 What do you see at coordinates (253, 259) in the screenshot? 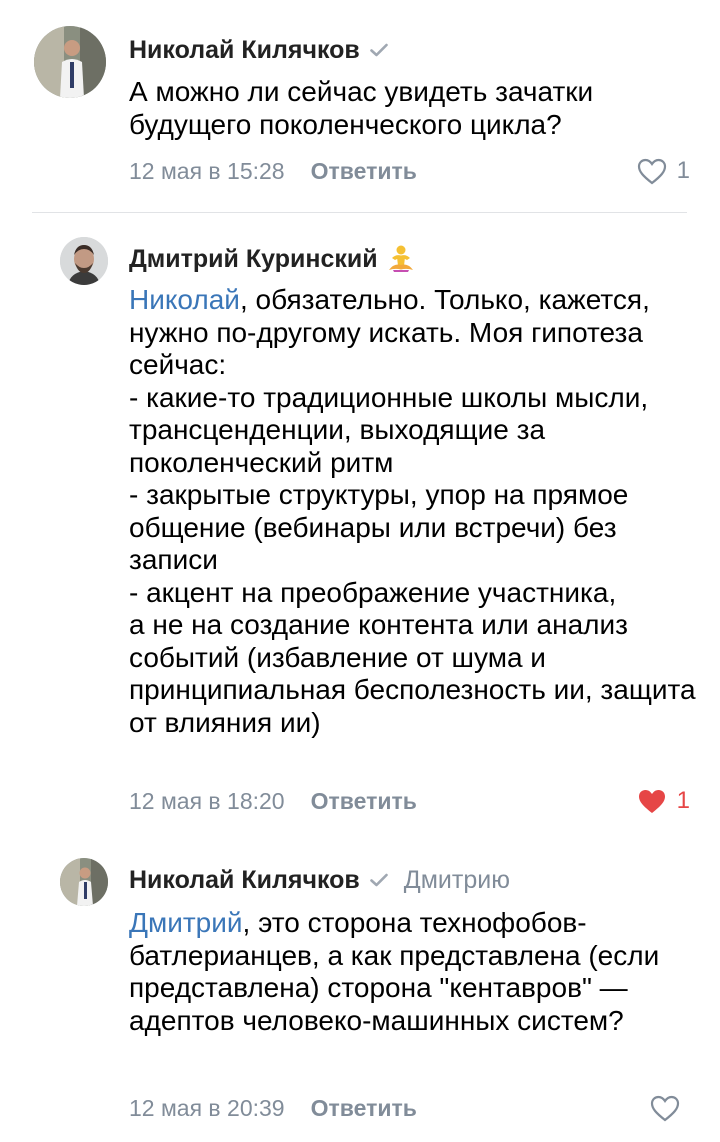
I see `author-name: Дмитрий Куринский` at bounding box center [253, 259].